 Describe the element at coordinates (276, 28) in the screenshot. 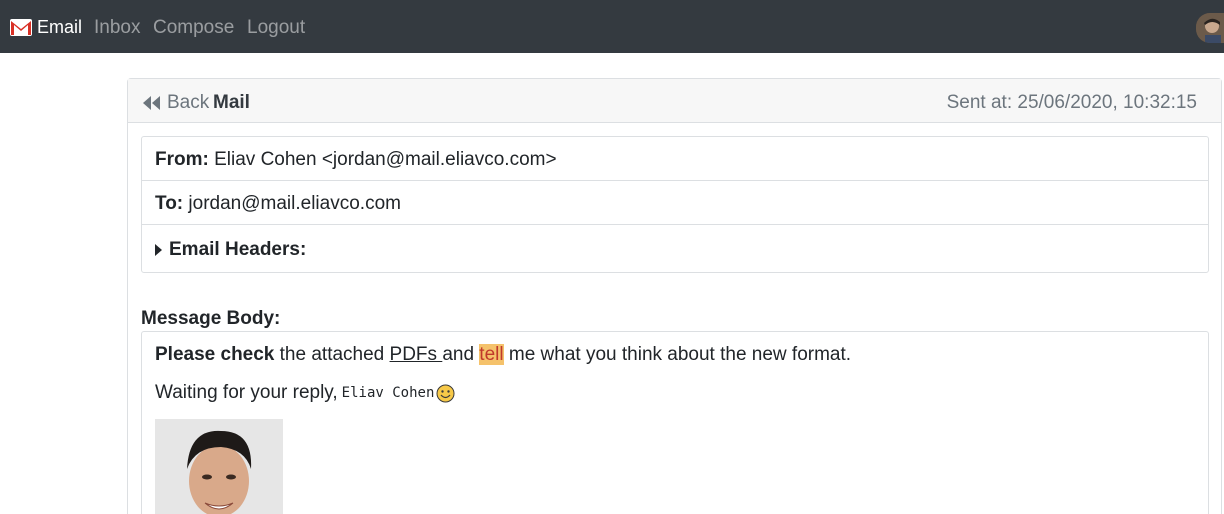

I see `nav-logout: Logout` at that location.